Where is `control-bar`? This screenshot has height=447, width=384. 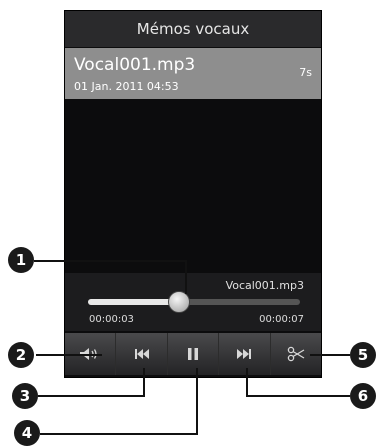
control-bar is located at coordinates (193, 354).